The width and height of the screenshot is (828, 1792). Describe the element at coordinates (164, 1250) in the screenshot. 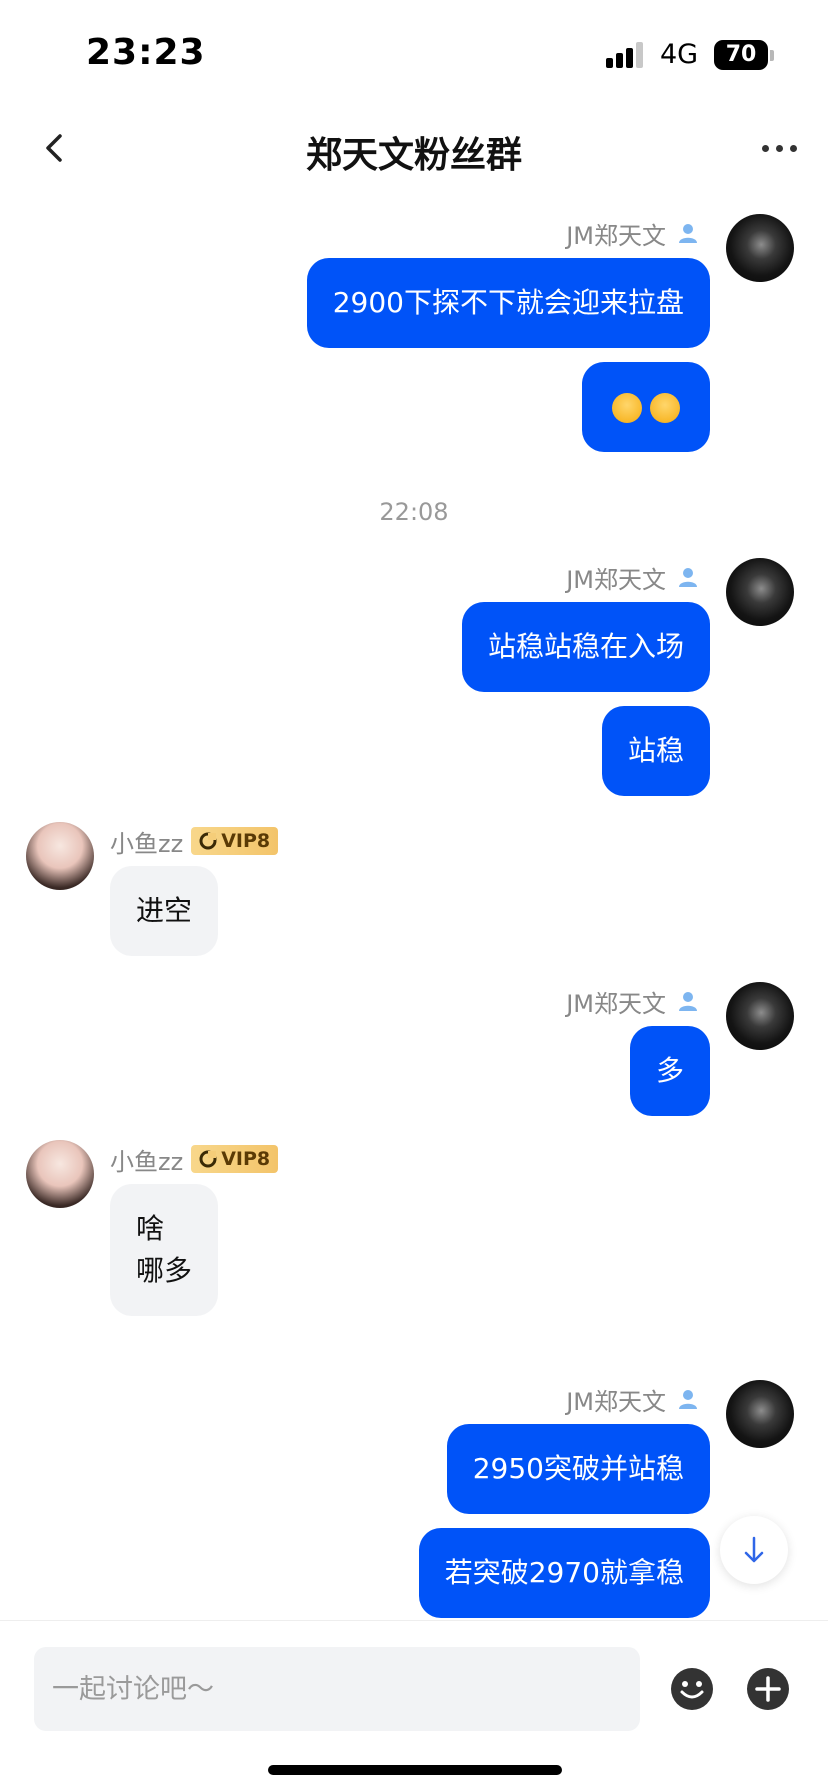

I see `message-bubble: 啥 哪多` at that location.